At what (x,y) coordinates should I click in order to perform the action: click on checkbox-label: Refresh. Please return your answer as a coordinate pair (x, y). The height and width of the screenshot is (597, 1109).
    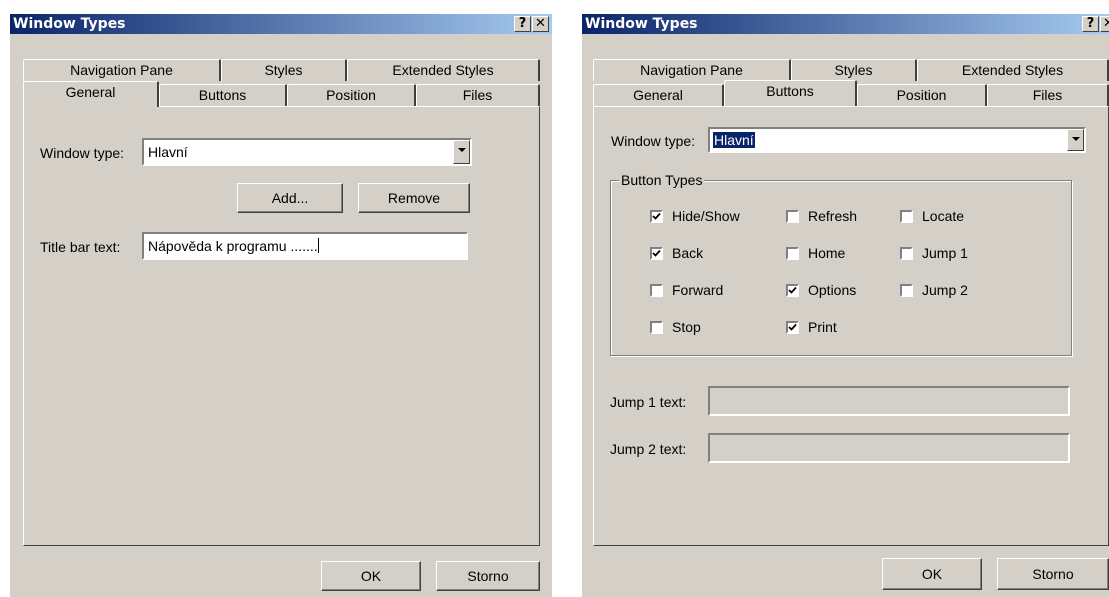
    Looking at the image, I should click on (833, 216).